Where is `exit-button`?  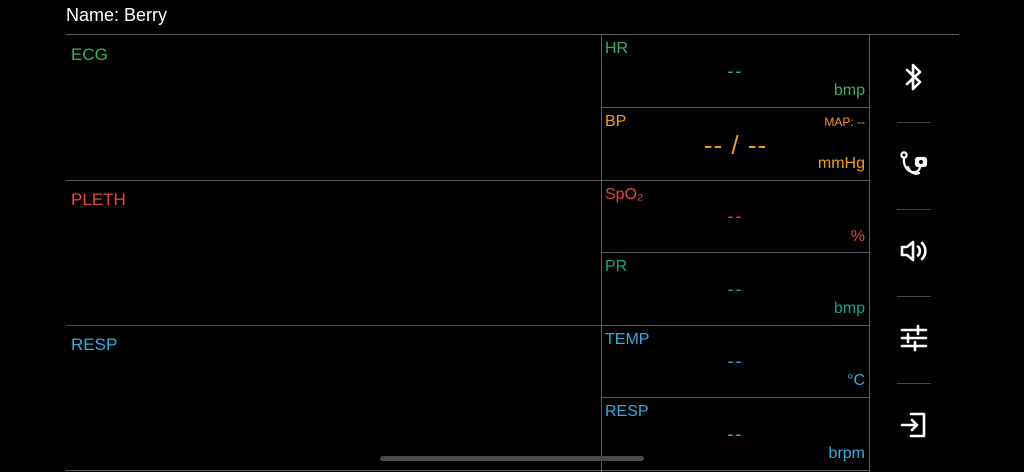 exit-button is located at coordinates (914, 427).